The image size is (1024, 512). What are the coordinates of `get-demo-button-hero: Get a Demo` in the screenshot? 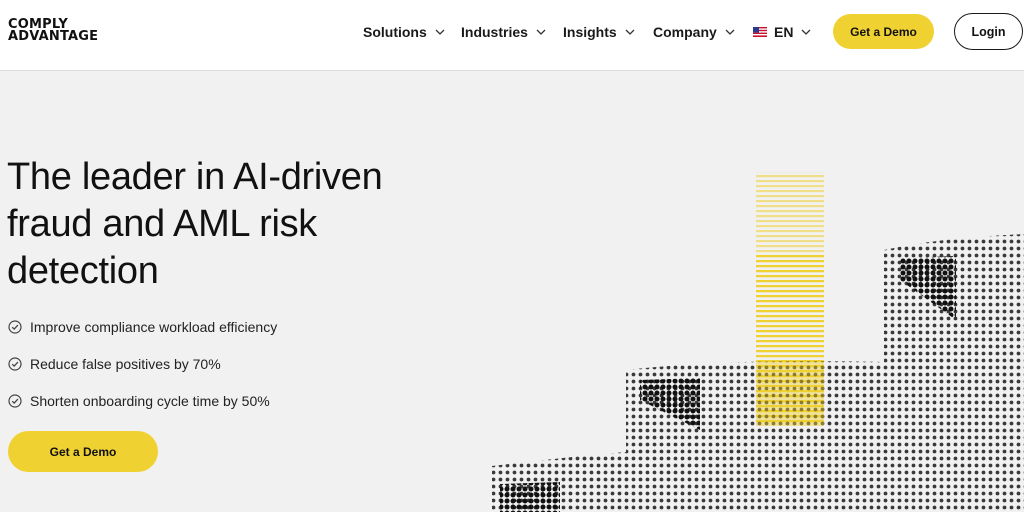 It's located at (83, 451).